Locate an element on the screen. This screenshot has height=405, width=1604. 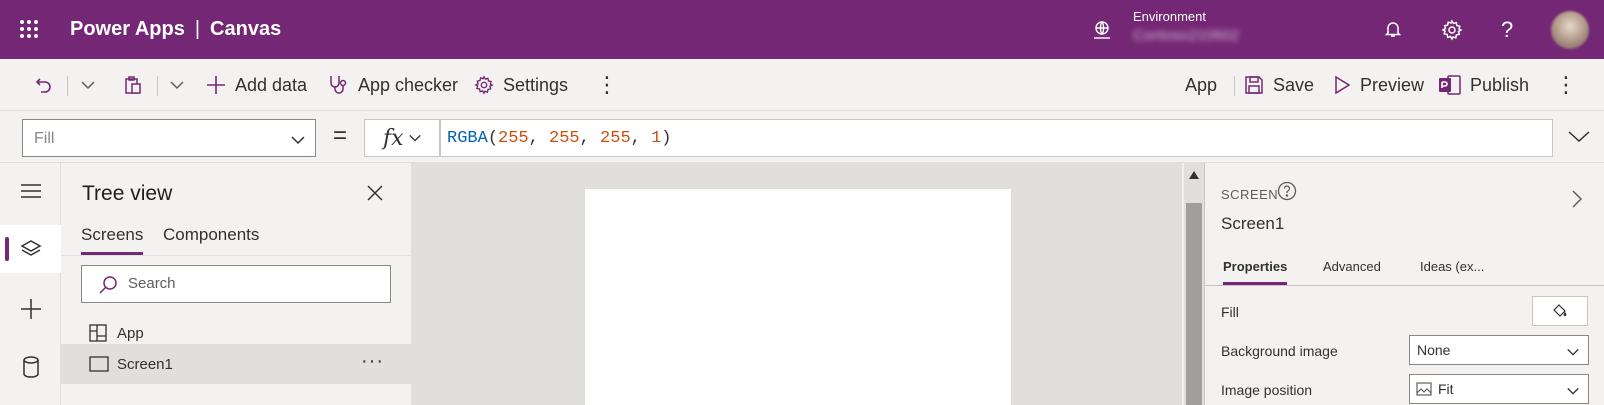
control-name: Screen1 is located at coordinates (1252, 224).